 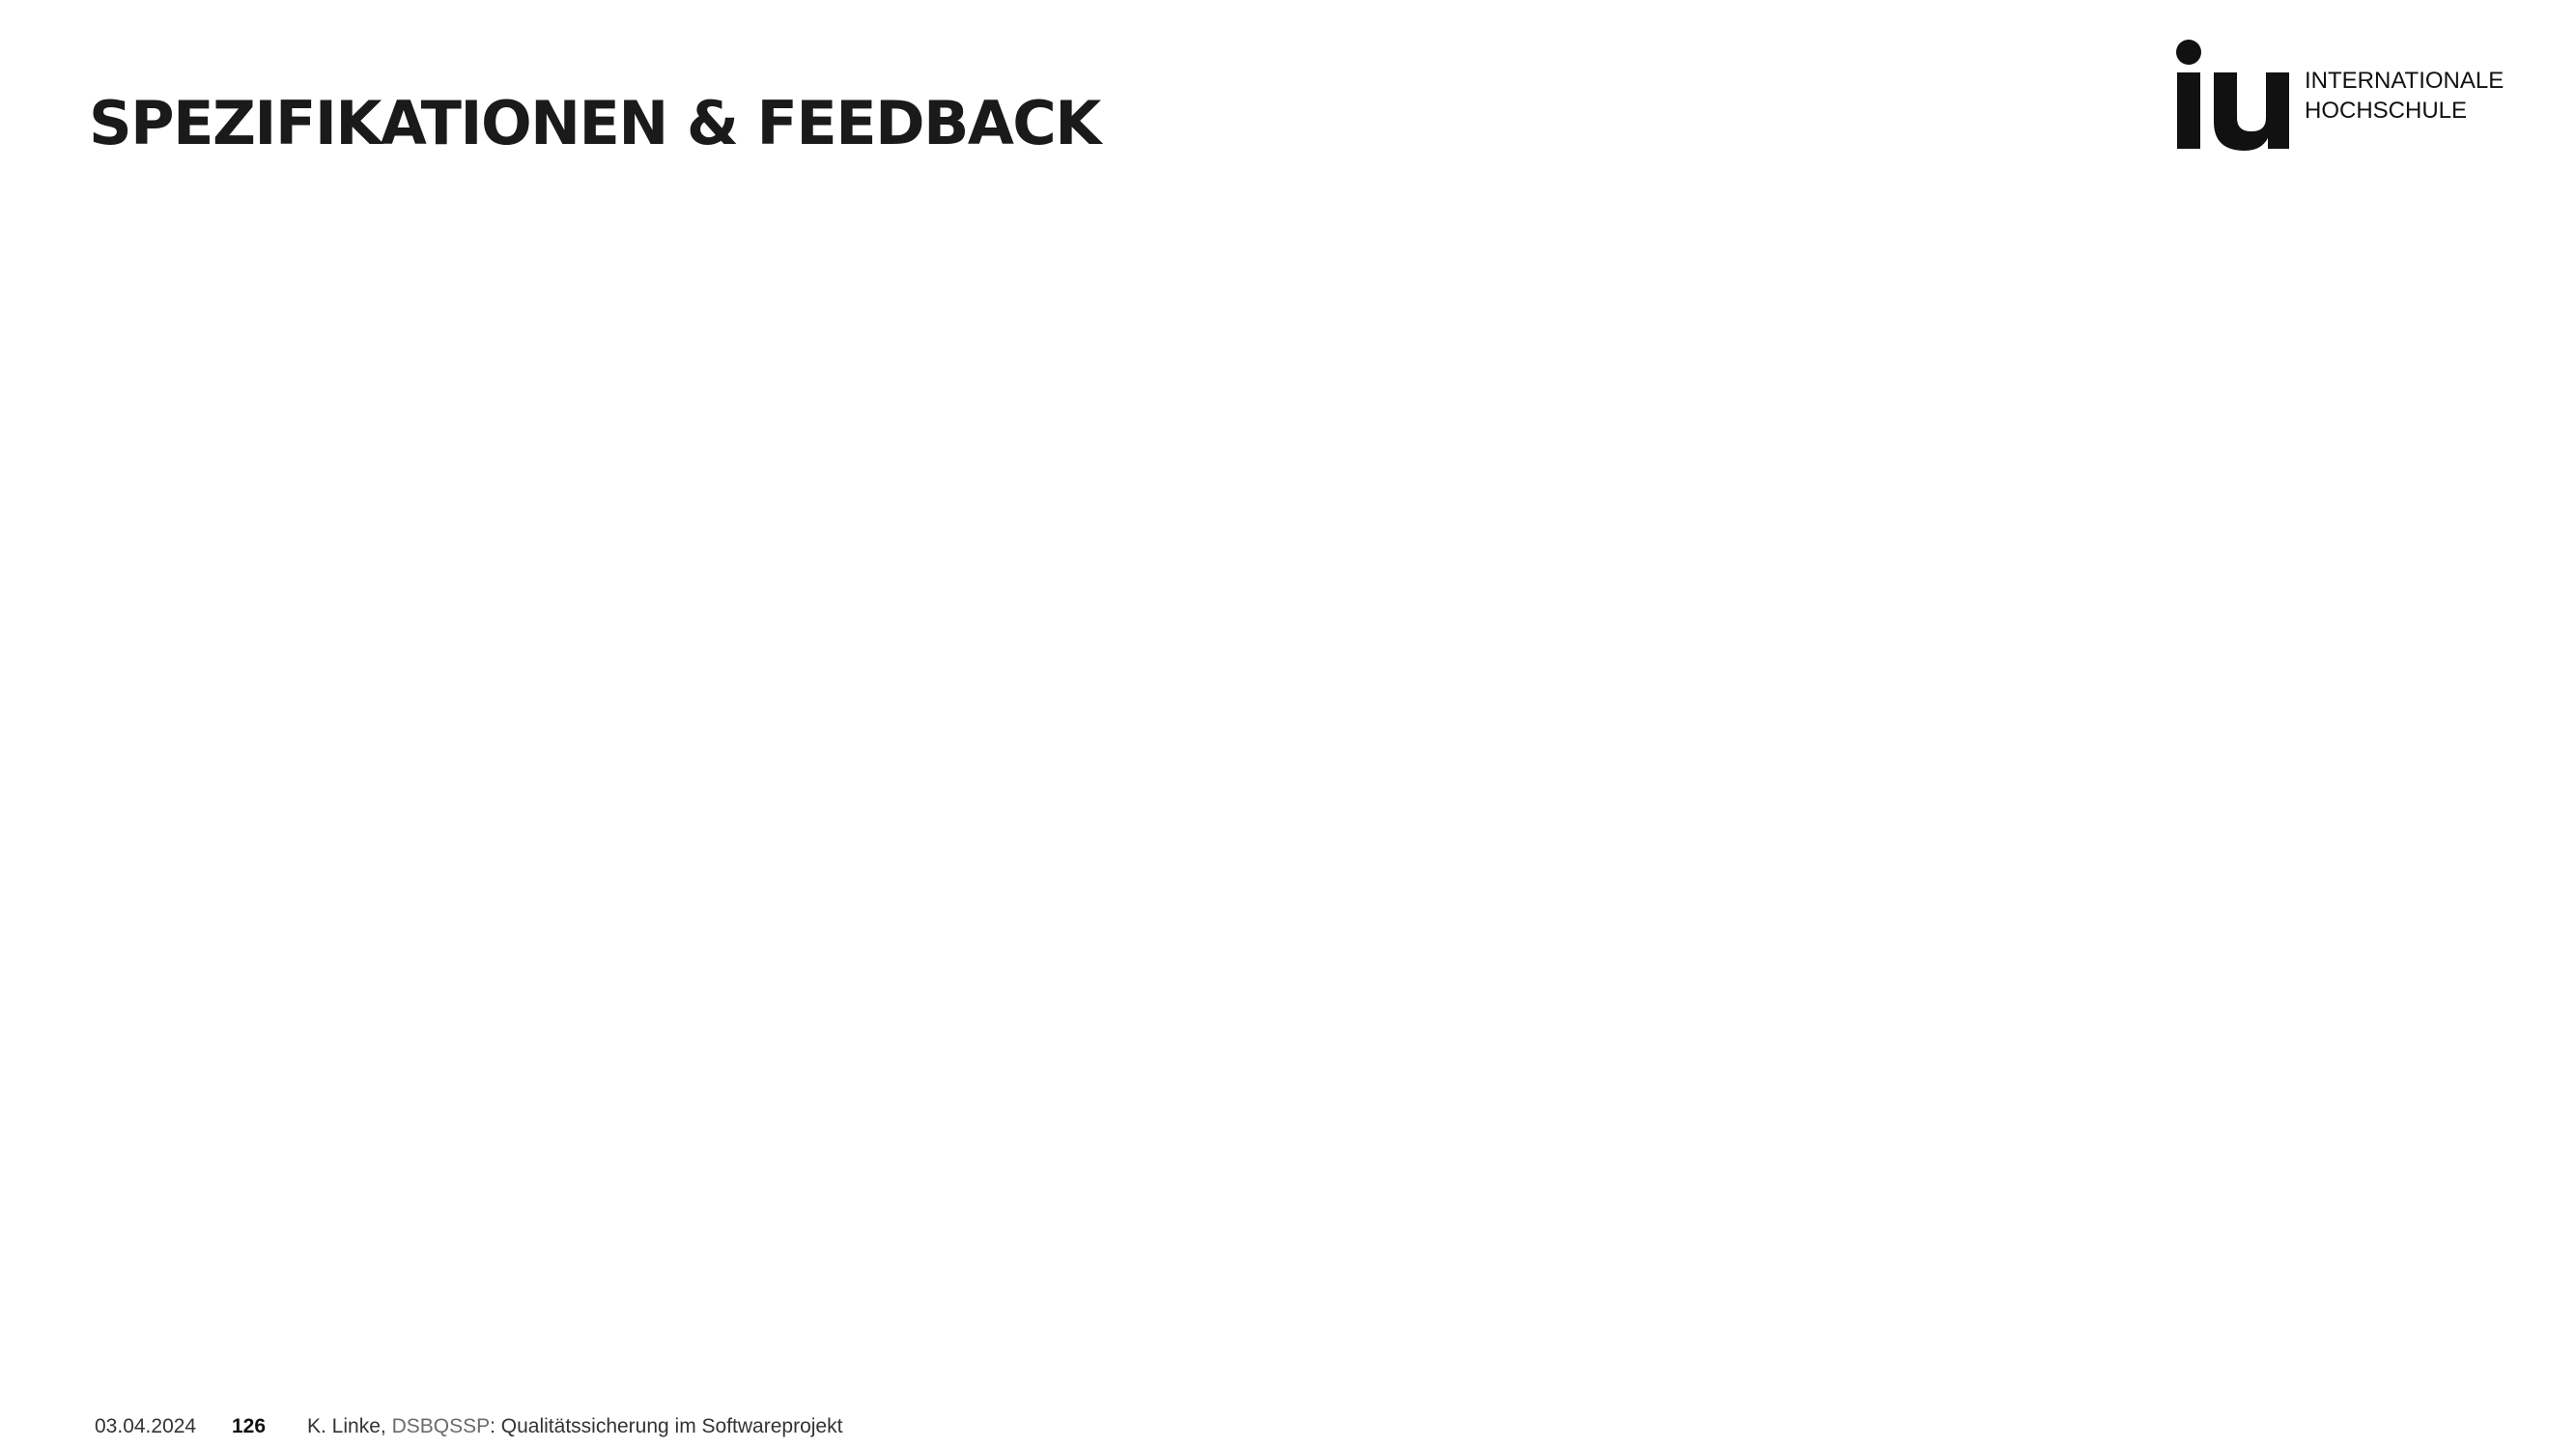 I want to click on logo-line-1: INTERNATIONALE, so click(x=2405, y=81).